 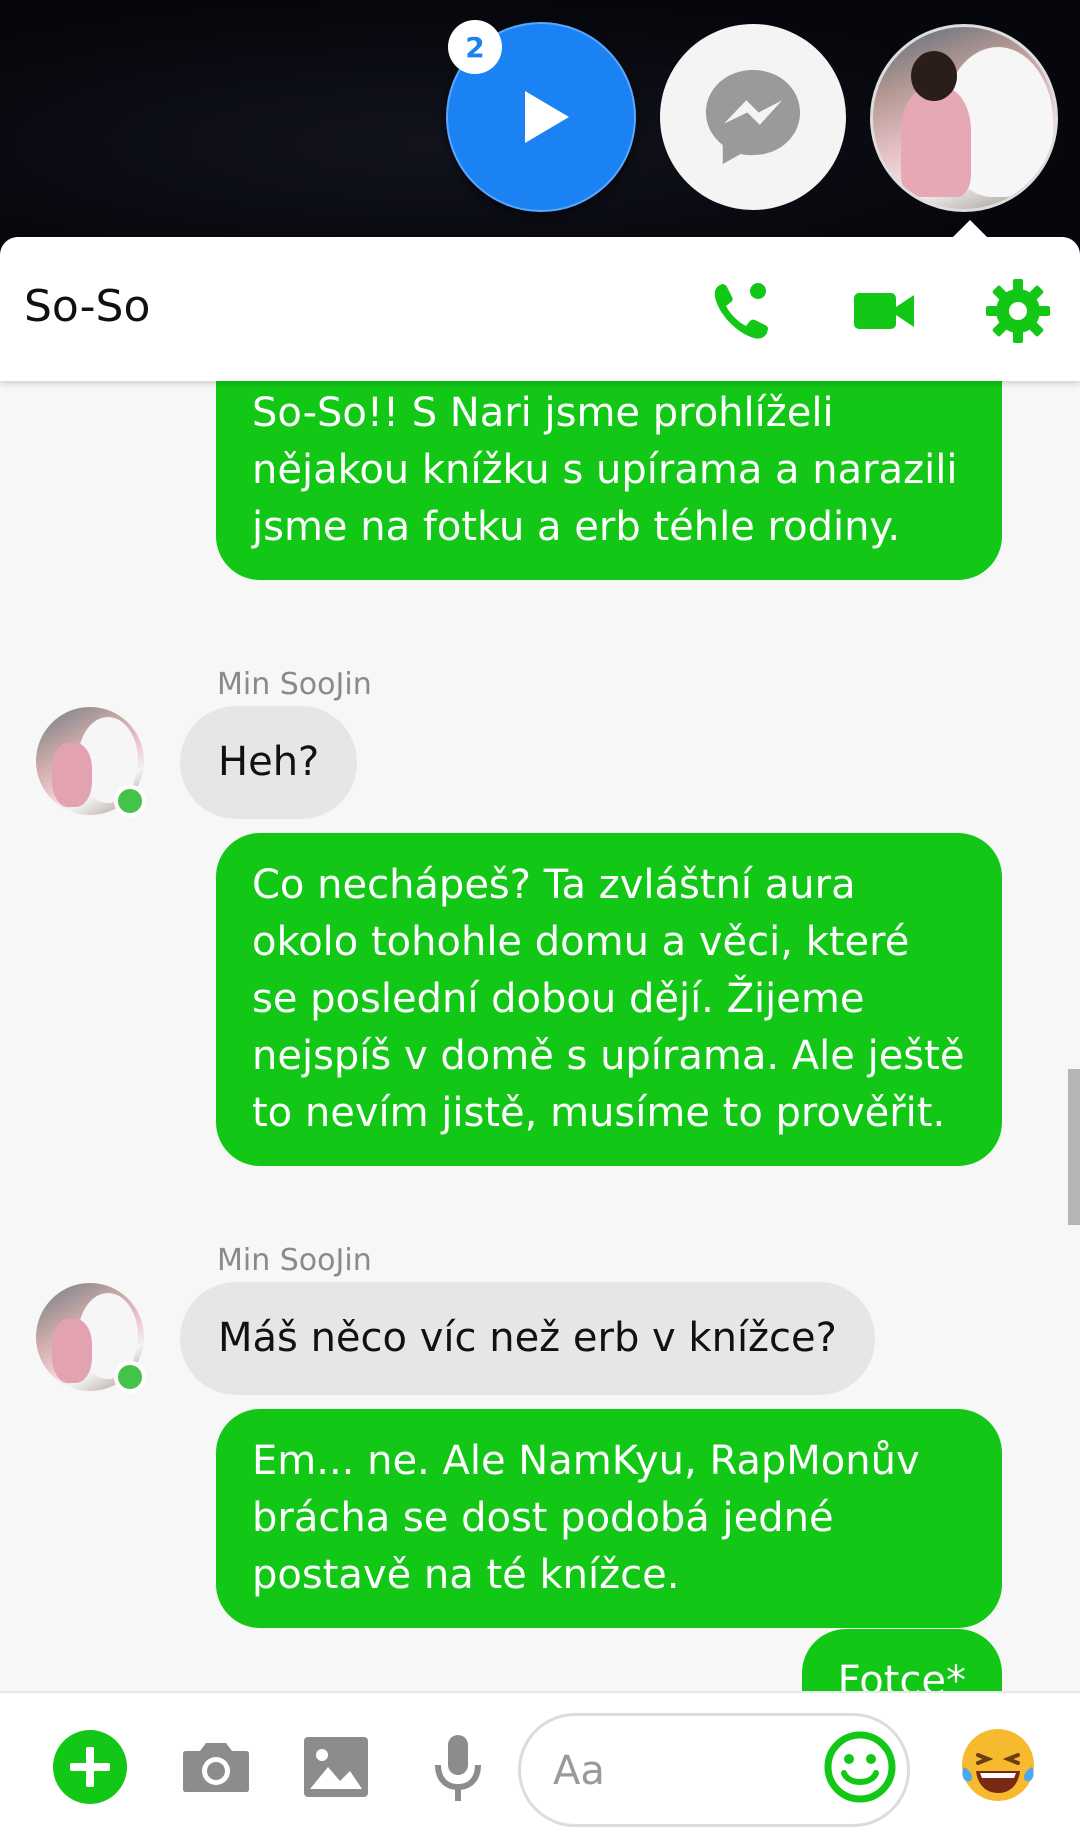 What do you see at coordinates (964, 118) in the screenshot?
I see `contact-chat-head` at bounding box center [964, 118].